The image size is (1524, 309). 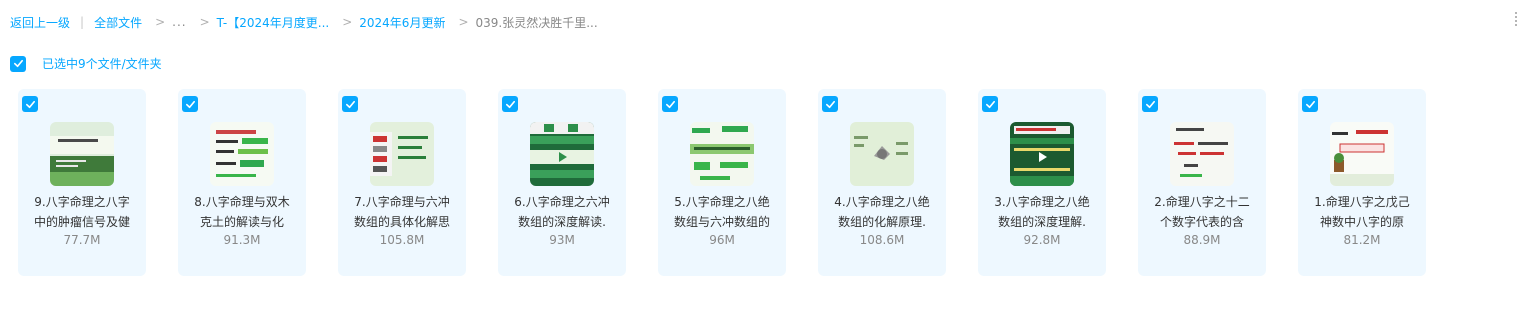 I want to click on file-name: 7.八字命理与六冲 数组的具体化解思, so click(x=402, y=212).